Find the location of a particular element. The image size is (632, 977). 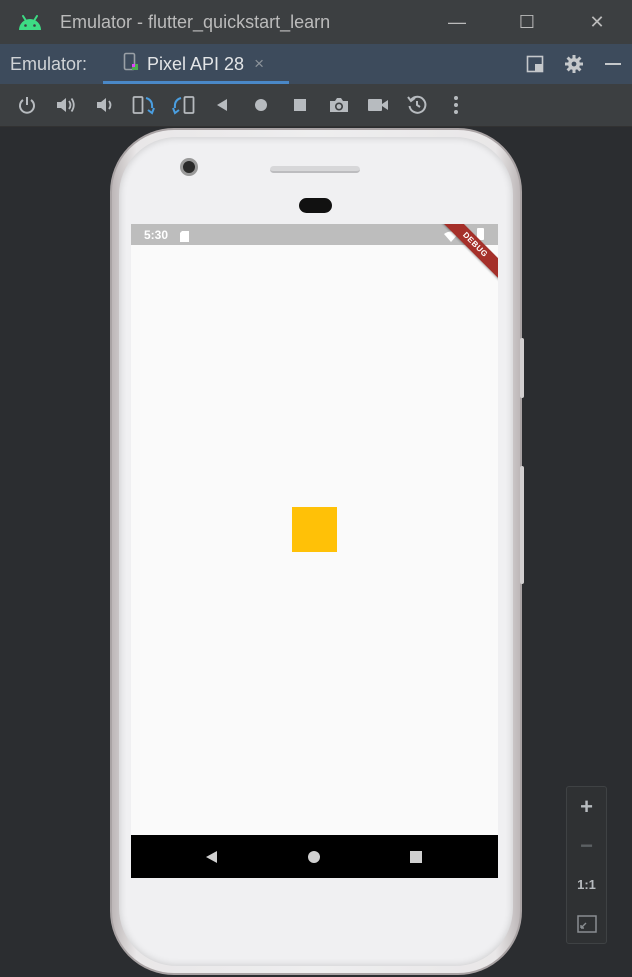

nav-back-icon is located at coordinates (211, 856).